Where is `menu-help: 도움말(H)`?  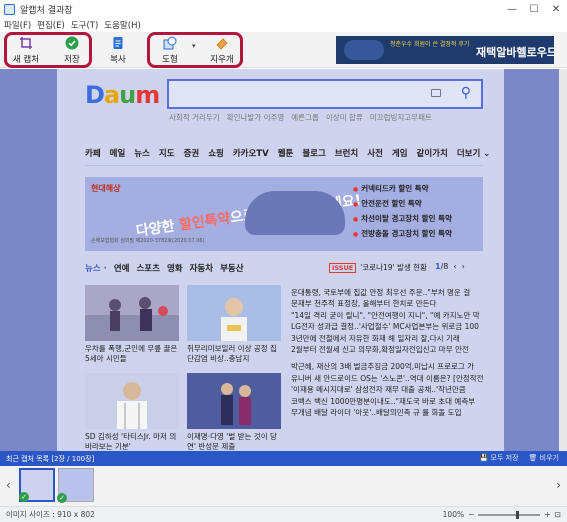
menu-help: 도움말(H) is located at coordinates (122, 25).